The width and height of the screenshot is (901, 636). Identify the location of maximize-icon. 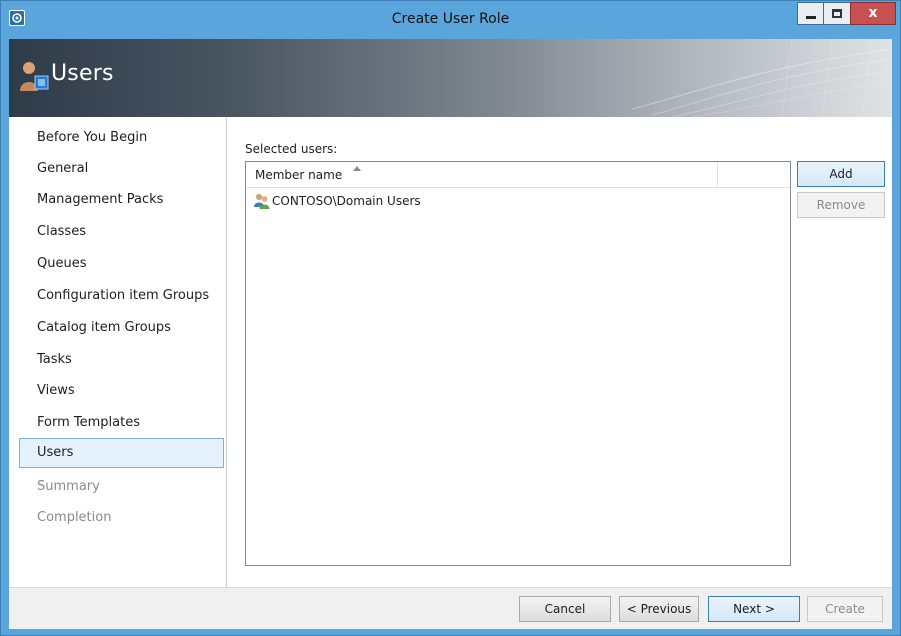
(837, 13).